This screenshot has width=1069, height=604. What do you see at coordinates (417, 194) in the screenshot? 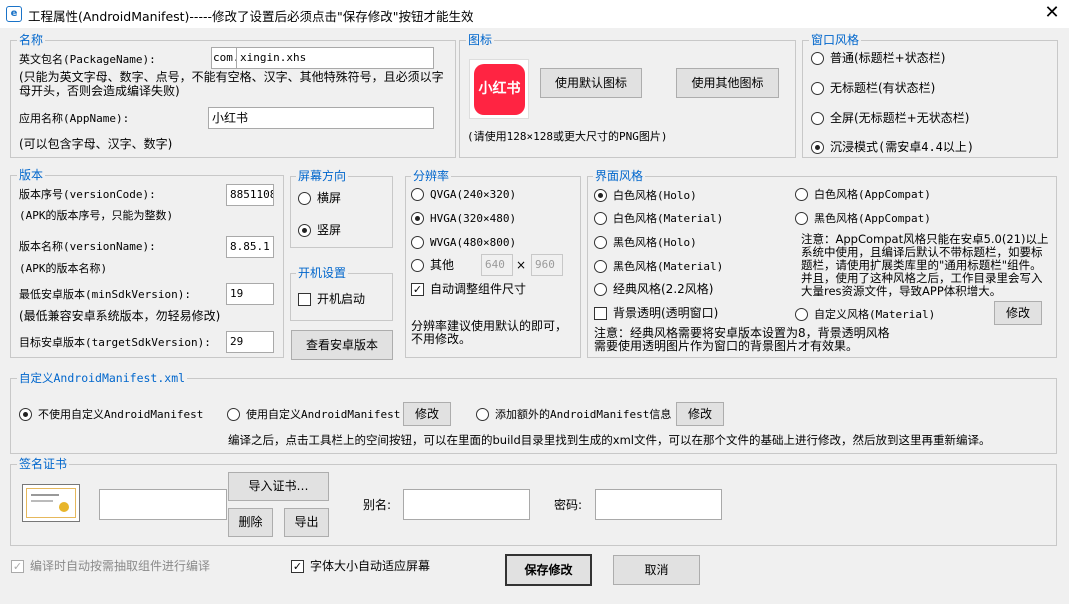
I see `radio-qvga` at bounding box center [417, 194].